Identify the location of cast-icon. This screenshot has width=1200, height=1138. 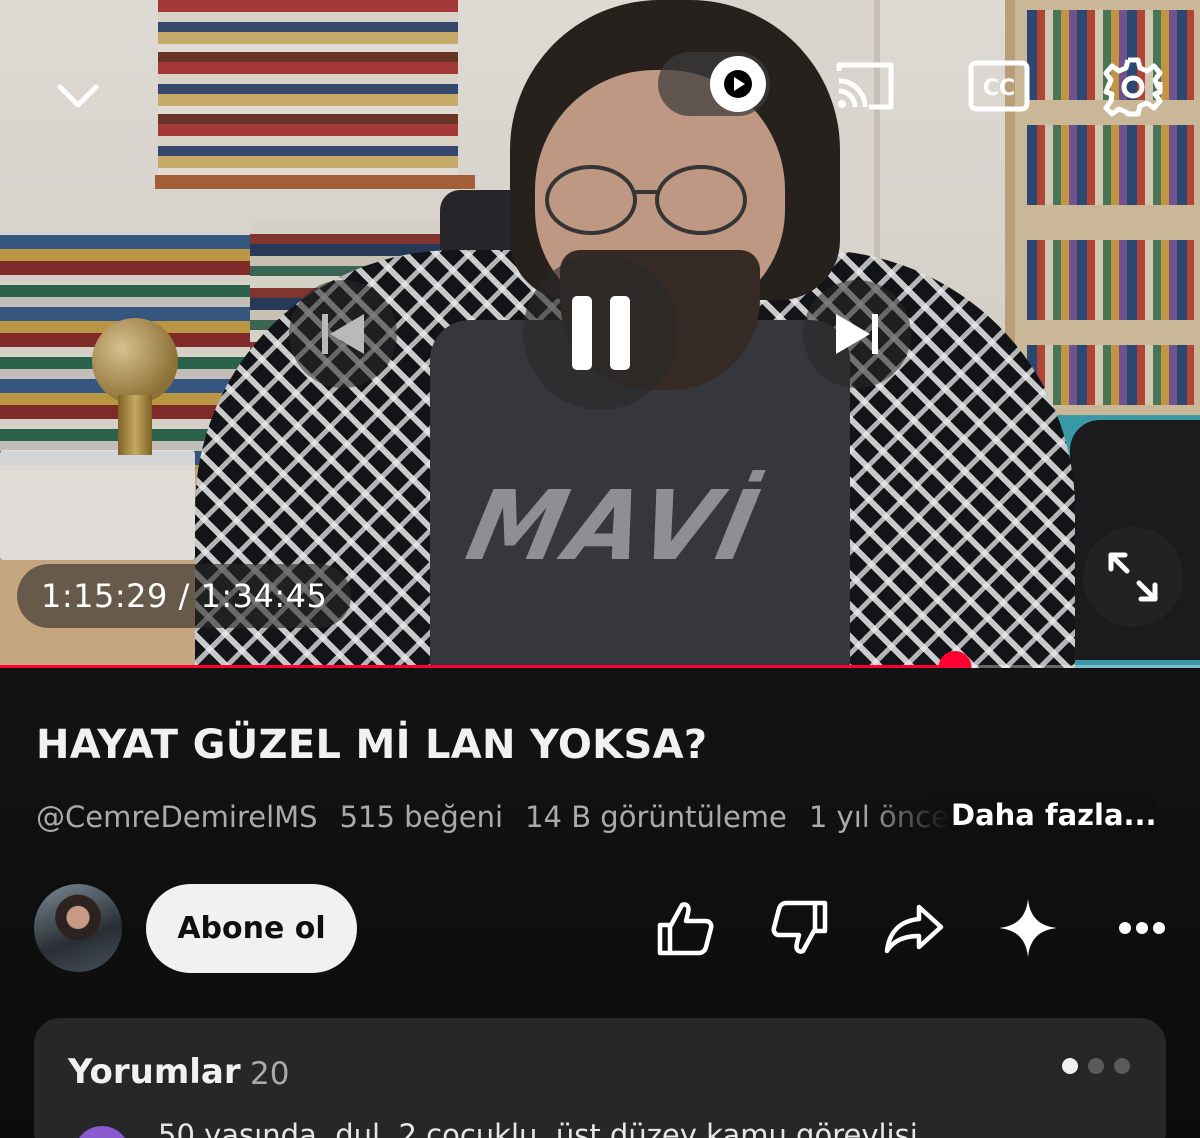
(865, 86).